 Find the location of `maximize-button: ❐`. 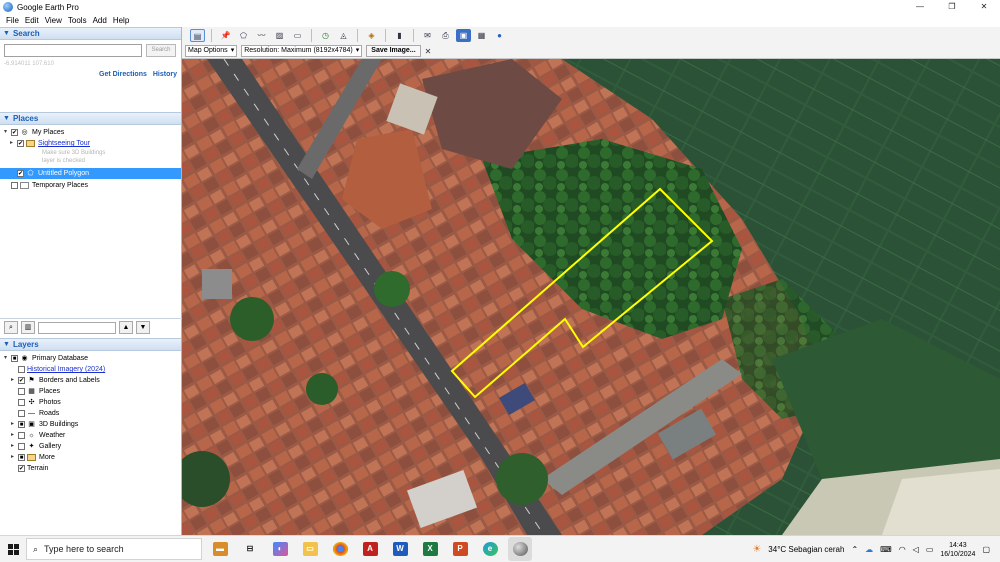

maximize-button: ❐ is located at coordinates (952, 7).